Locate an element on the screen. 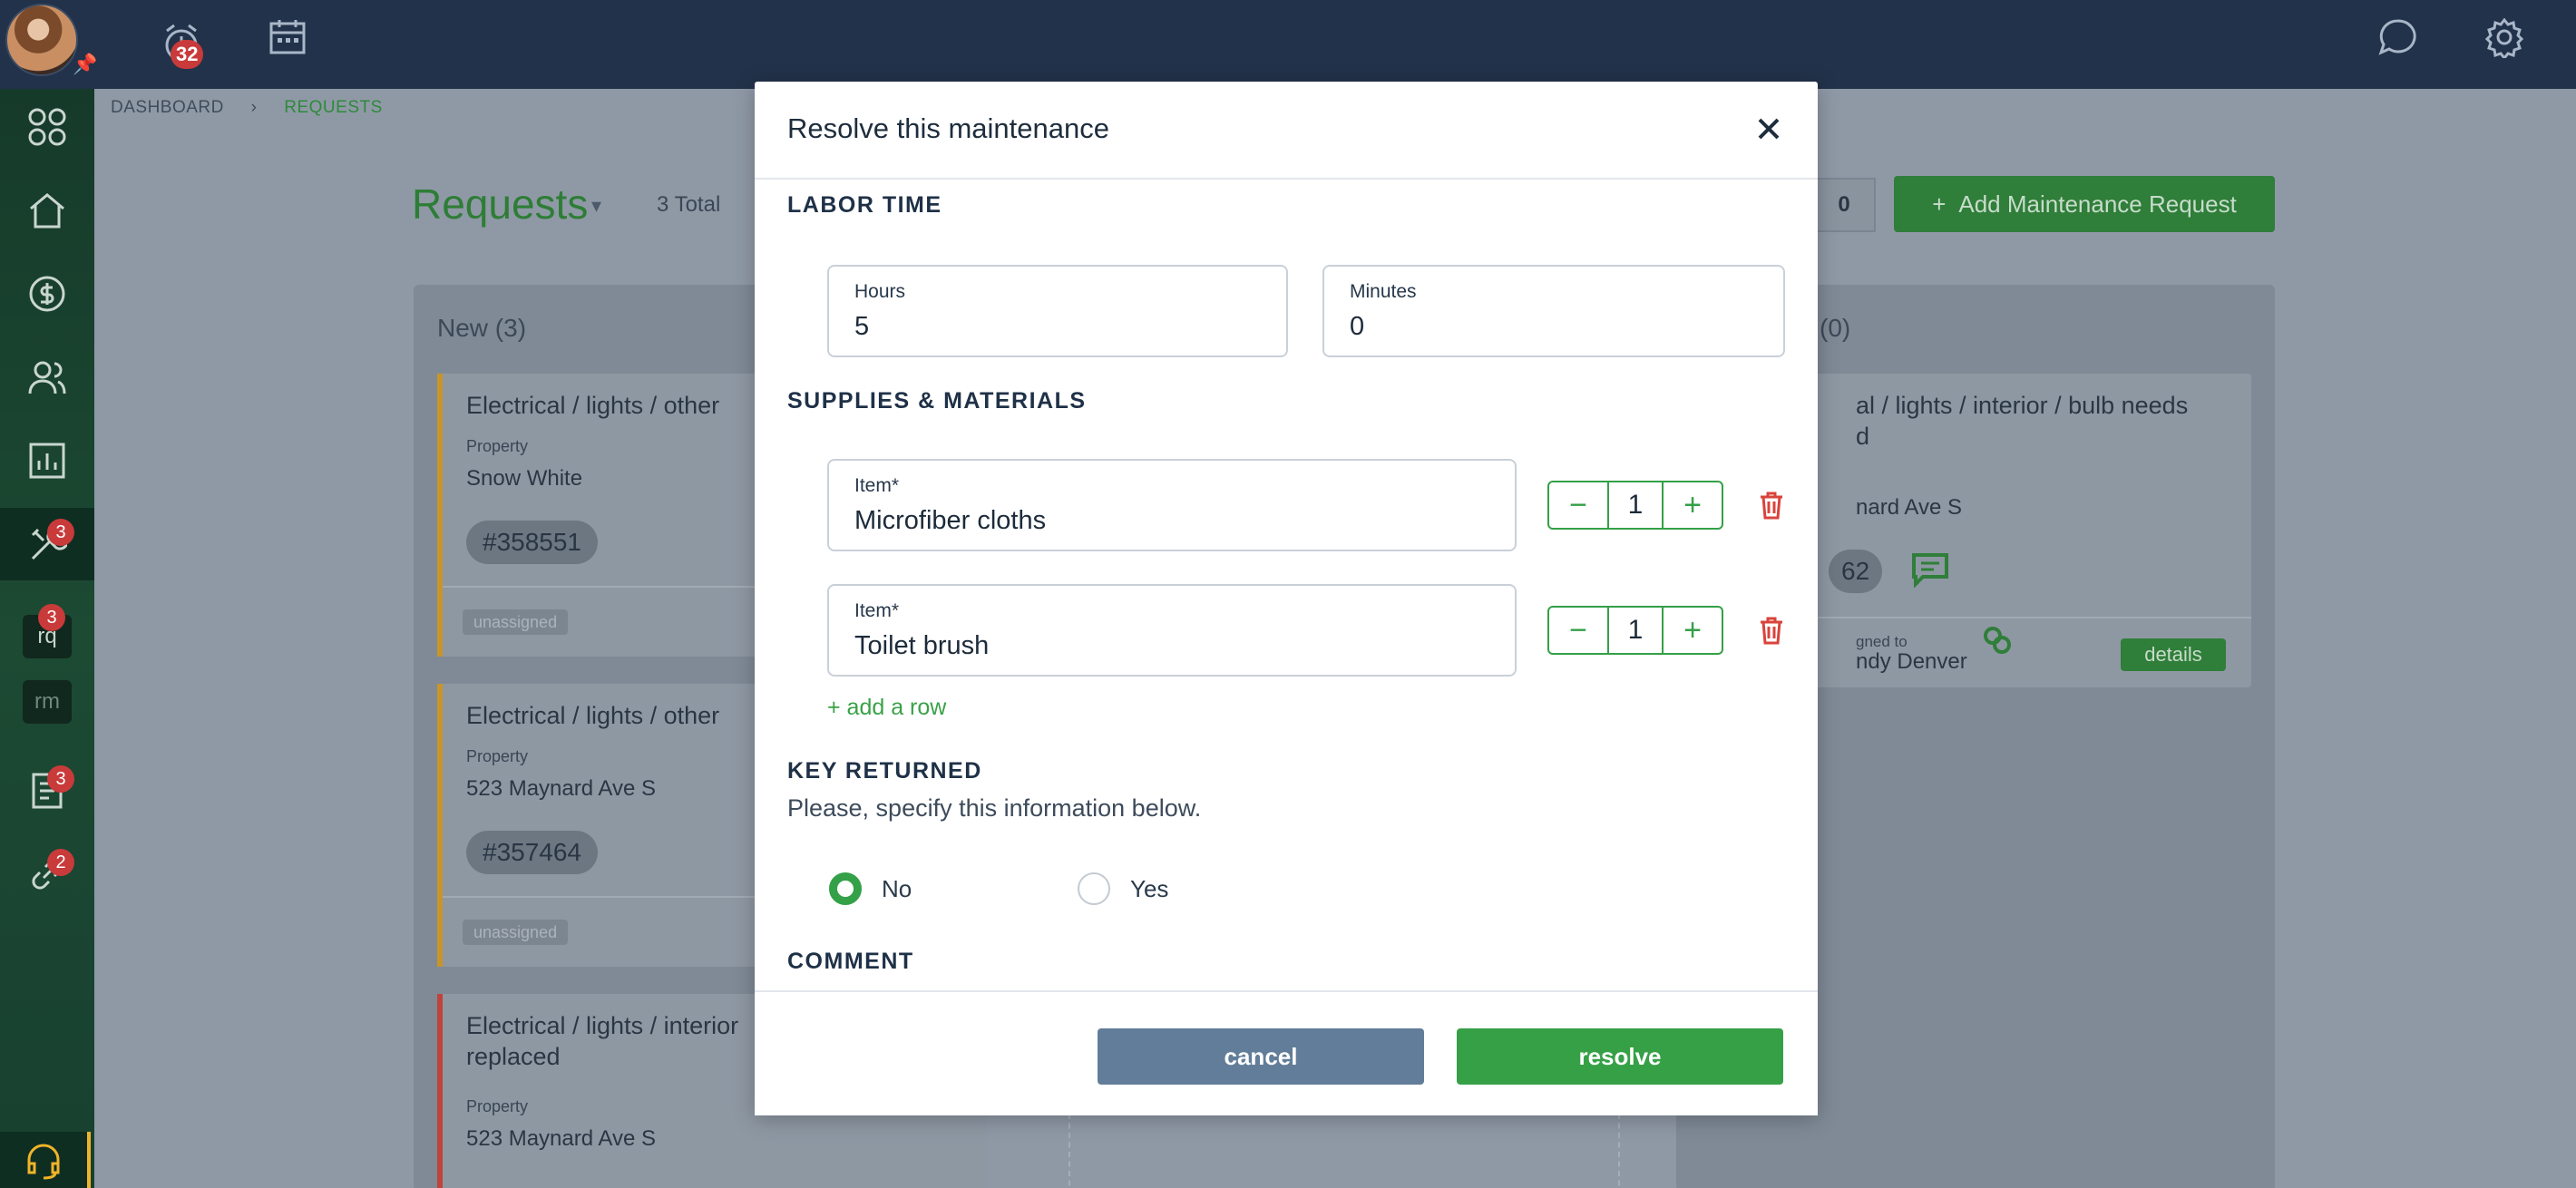 This screenshot has width=2576, height=1188. headset-icon is located at coordinates (45, 1160).